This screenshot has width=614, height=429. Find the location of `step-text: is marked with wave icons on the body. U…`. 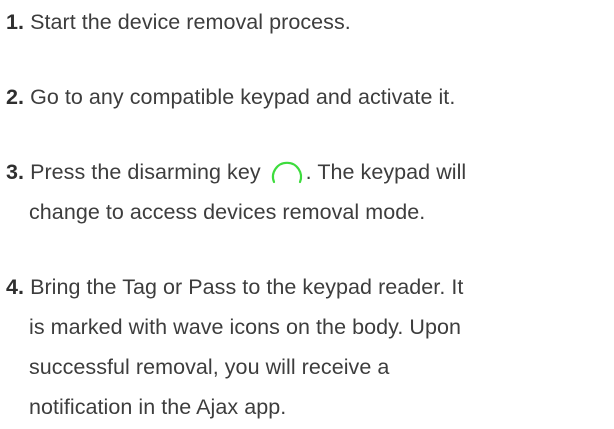

step-text: is marked with wave icons on the body. U… is located at coordinates (245, 327).